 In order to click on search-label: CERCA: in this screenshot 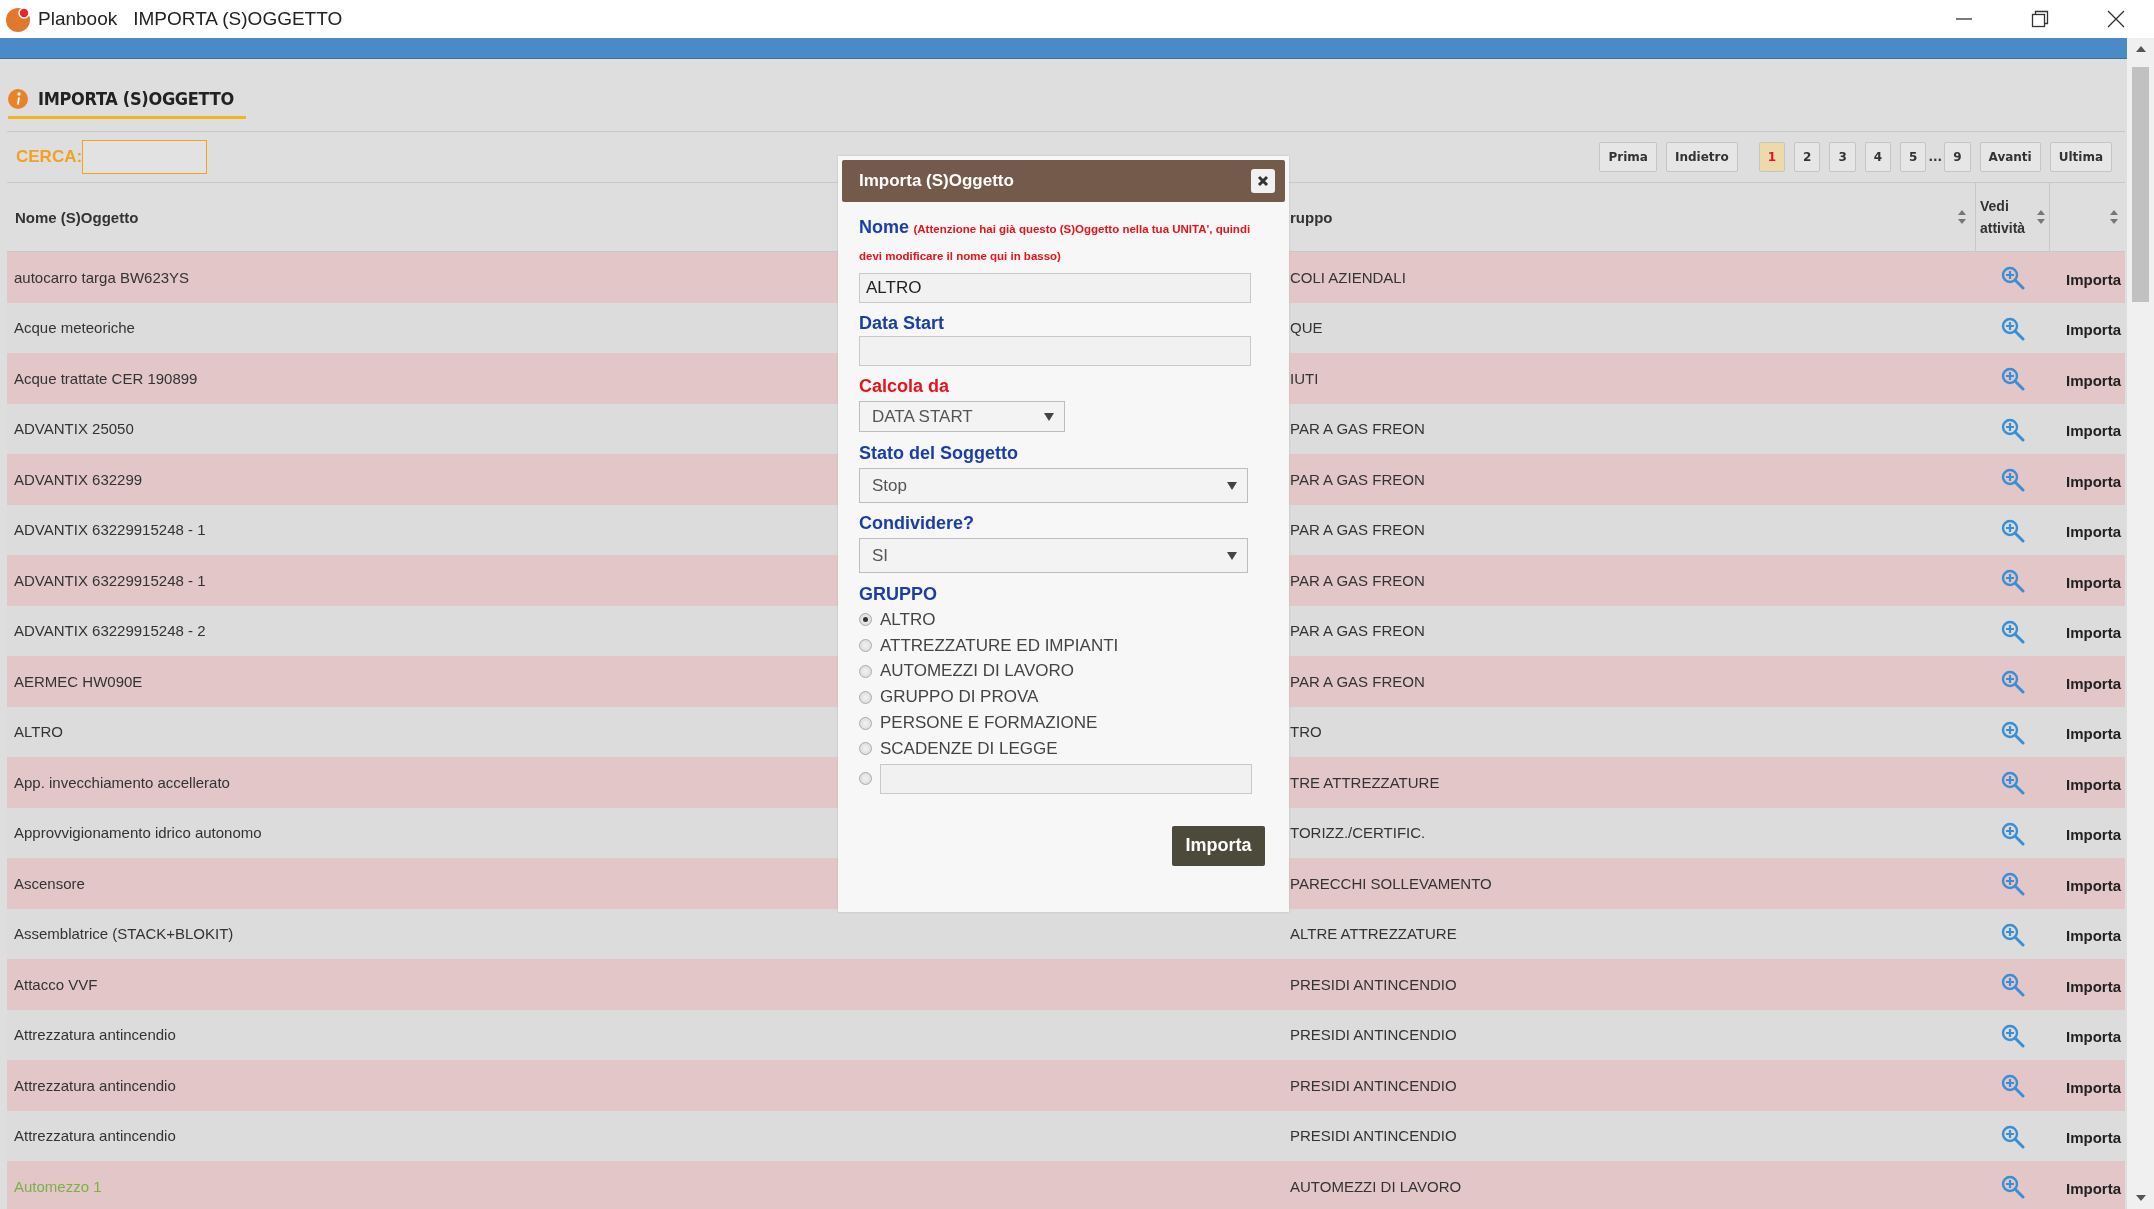, I will do `click(49, 157)`.